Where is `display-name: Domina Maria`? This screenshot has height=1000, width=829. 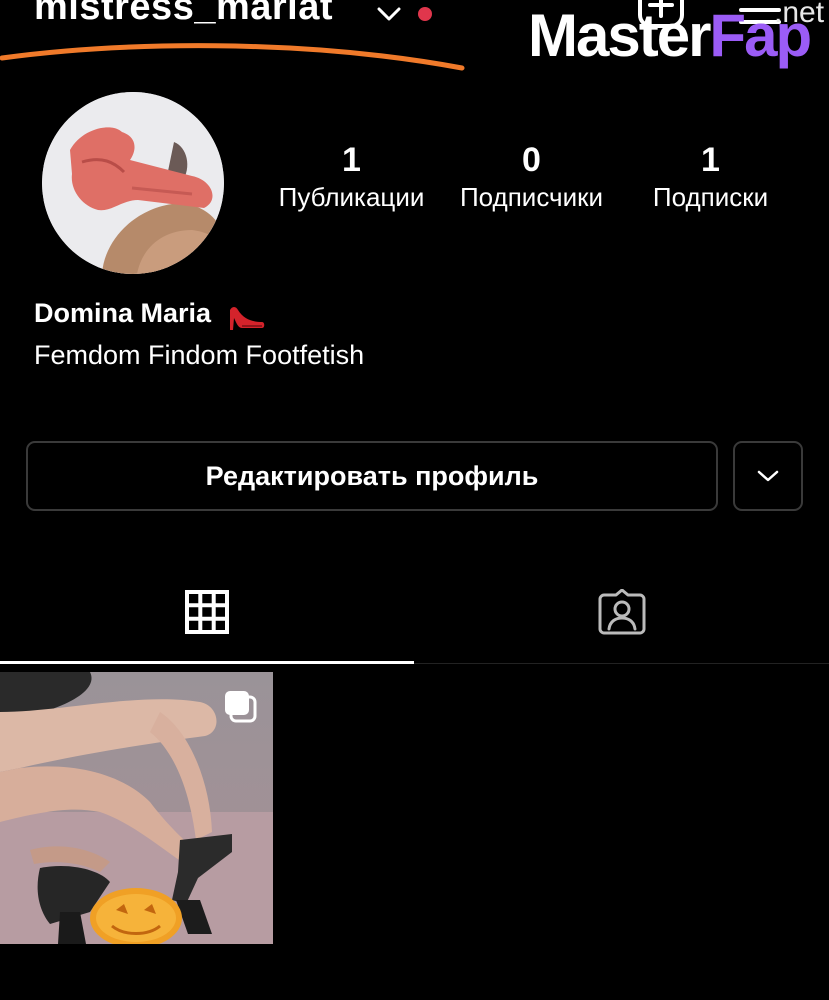
display-name: Domina Maria is located at coordinates (123, 313).